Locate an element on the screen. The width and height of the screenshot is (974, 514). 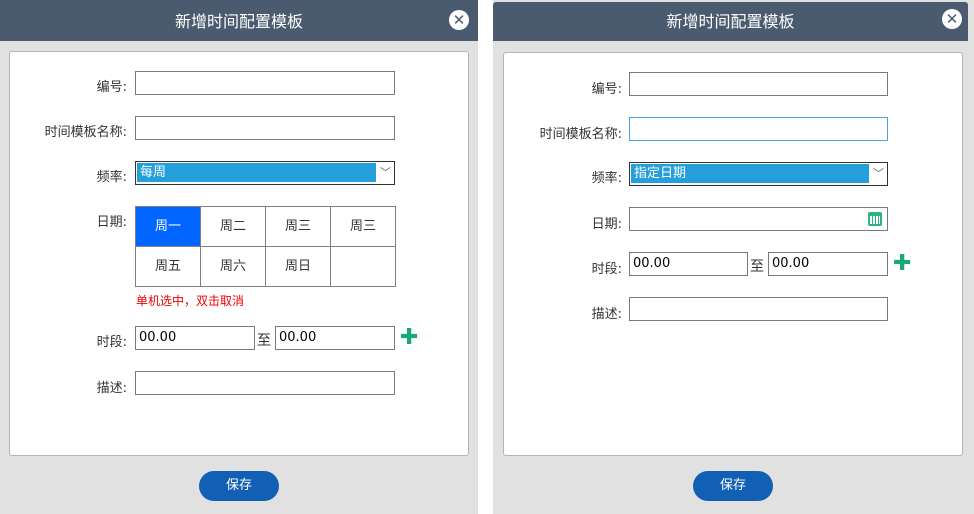
weekday-grid: 周一 周二 周三 周三 周五 周六 周日 is located at coordinates (265, 246).